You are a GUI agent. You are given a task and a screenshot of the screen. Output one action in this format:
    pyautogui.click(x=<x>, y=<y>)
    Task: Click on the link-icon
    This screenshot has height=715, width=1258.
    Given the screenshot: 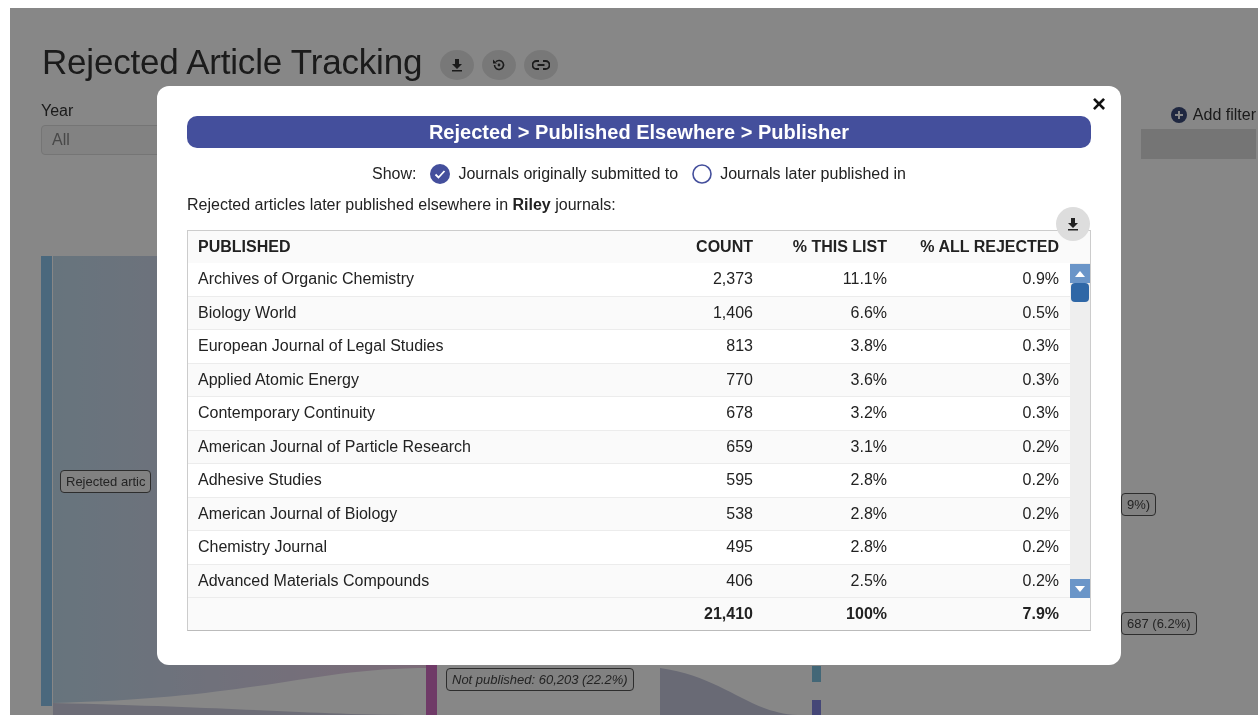 What is the action you would take?
    pyautogui.click(x=541, y=65)
    